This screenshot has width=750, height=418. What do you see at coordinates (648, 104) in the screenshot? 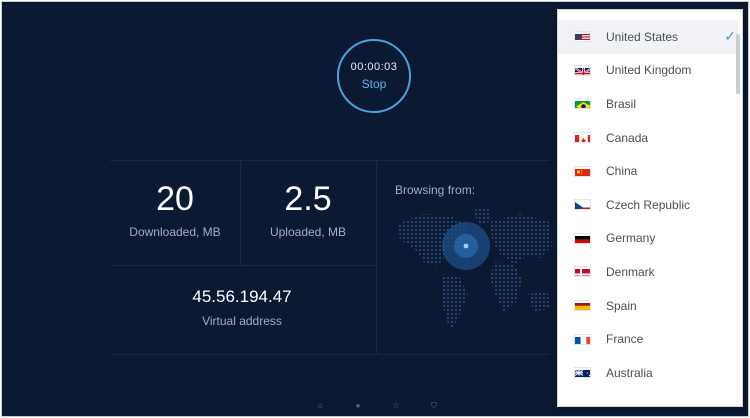
I see `country-item: Brasil` at bounding box center [648, 104].